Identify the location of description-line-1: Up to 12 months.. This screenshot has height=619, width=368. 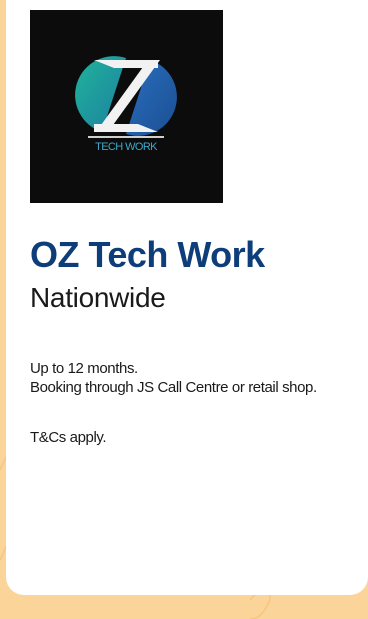
(84, 368).